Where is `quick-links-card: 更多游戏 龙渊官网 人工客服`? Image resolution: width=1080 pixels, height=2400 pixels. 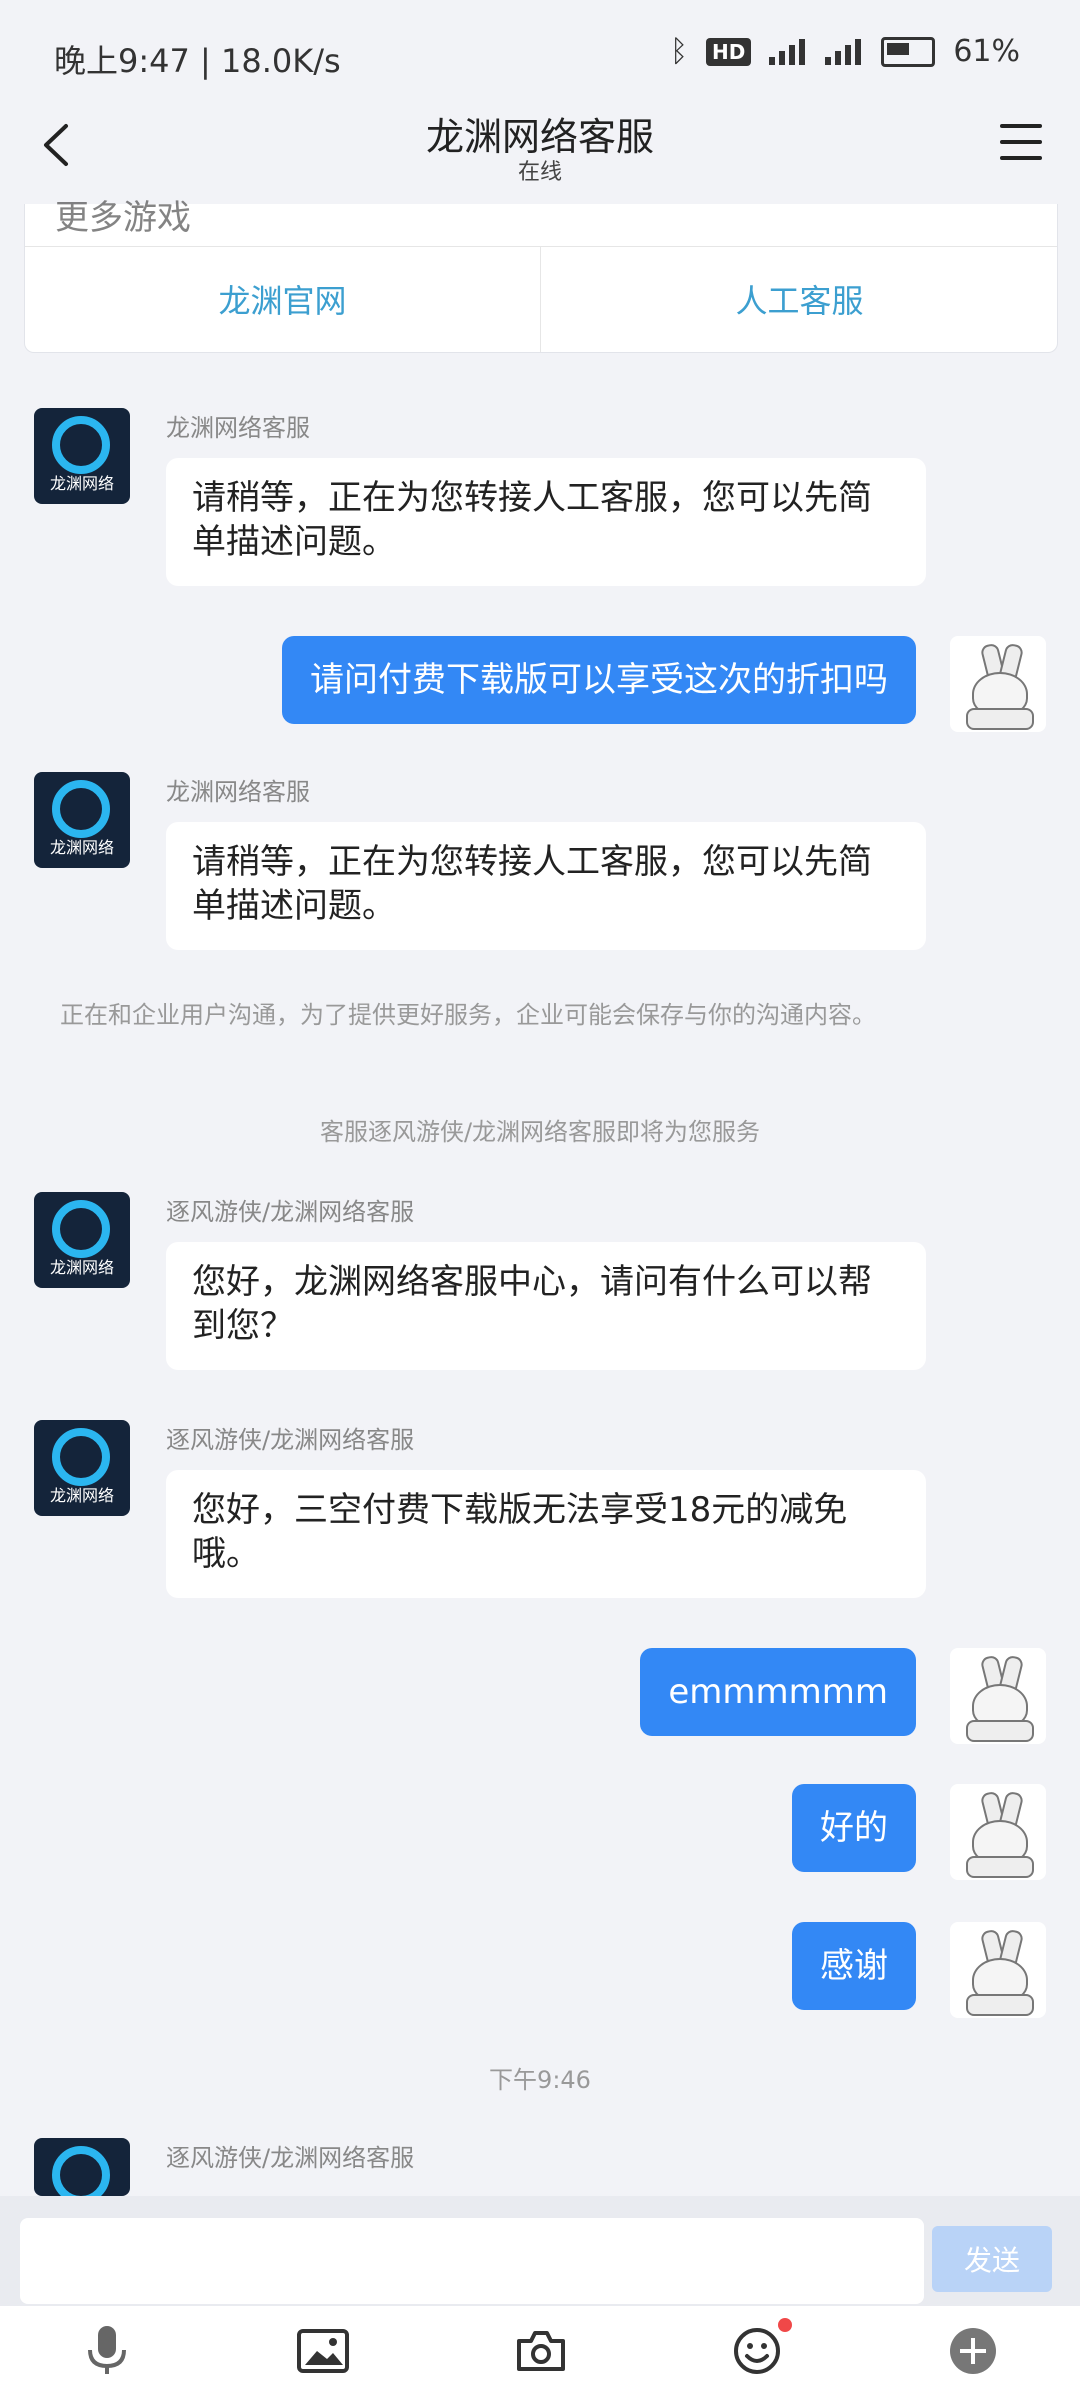
quick-links-card: 更多游戏 龙渊官网 人工客服 is located at coordinates (541, 275).